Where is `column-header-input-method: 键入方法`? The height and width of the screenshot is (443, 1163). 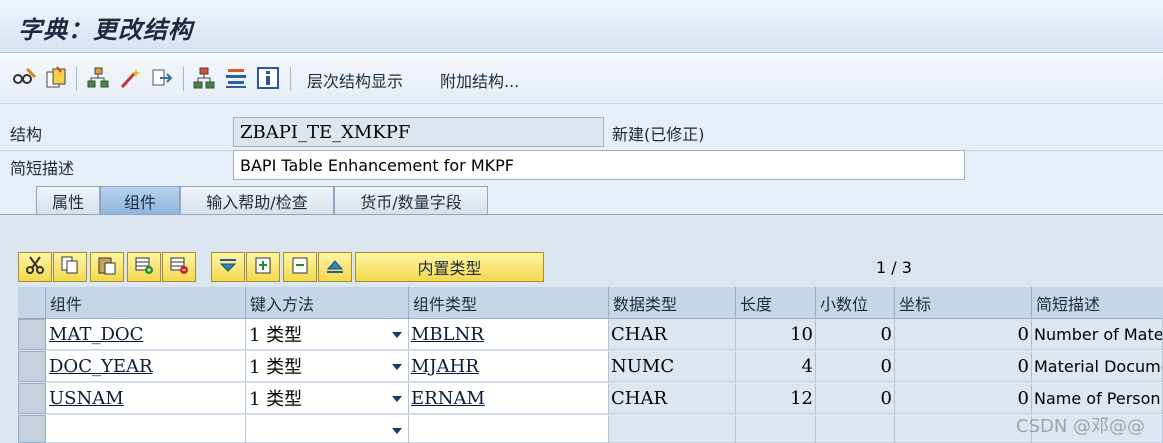
column-header-input-method: 键入方法 is located at coordinates (327, 302).